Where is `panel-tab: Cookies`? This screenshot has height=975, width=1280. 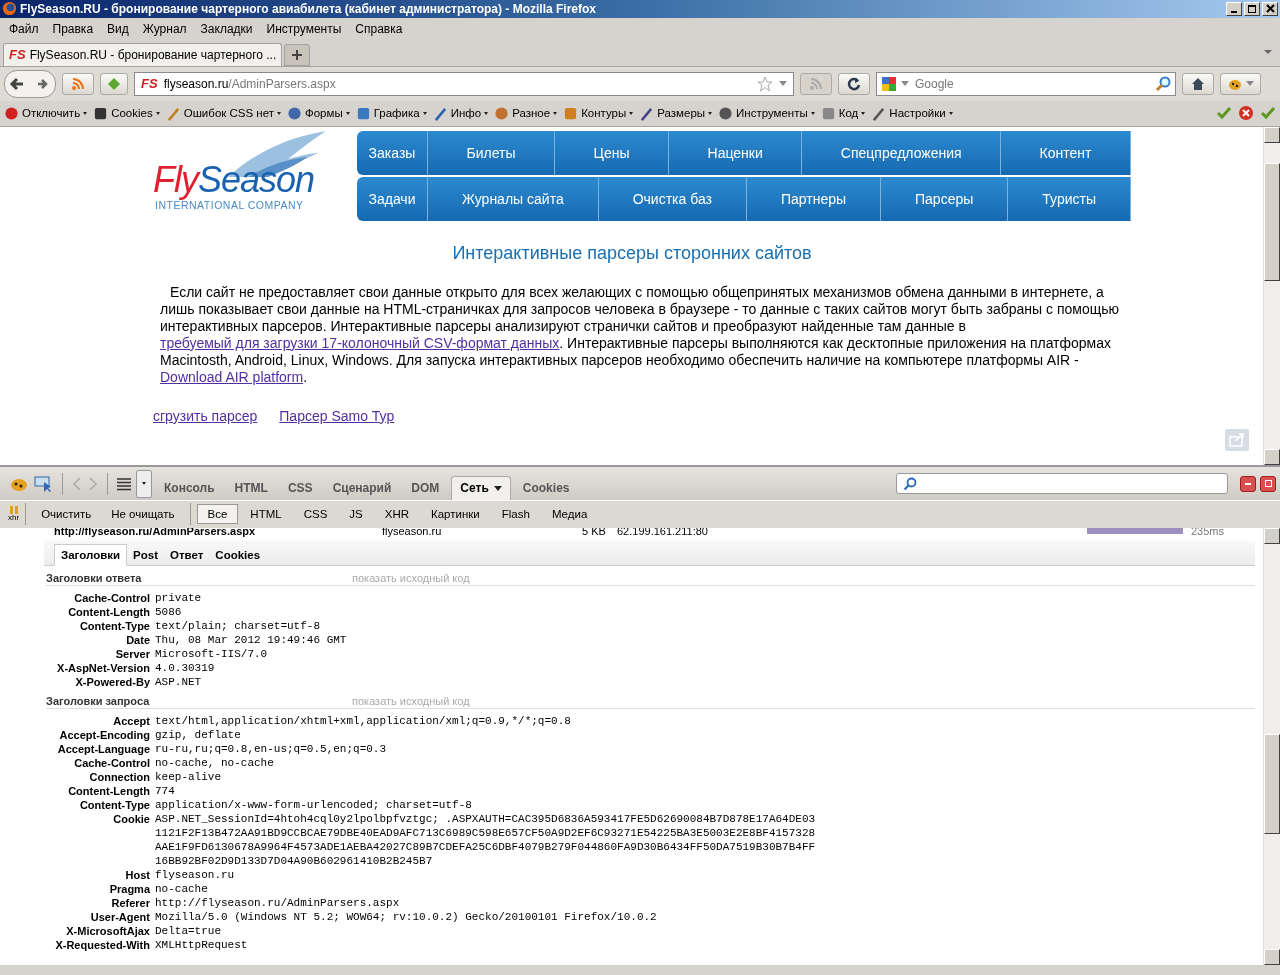 panel-tab: Cookies is located at coordinates (546, 488).